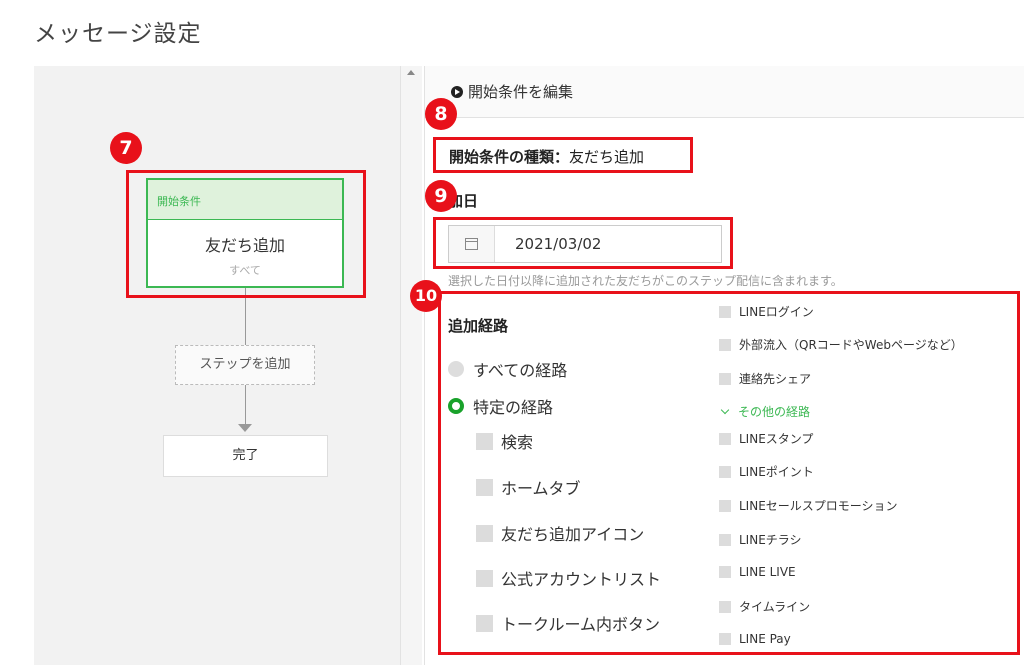  I want to click on annotation-marker-9: 9, so click(441, 196).